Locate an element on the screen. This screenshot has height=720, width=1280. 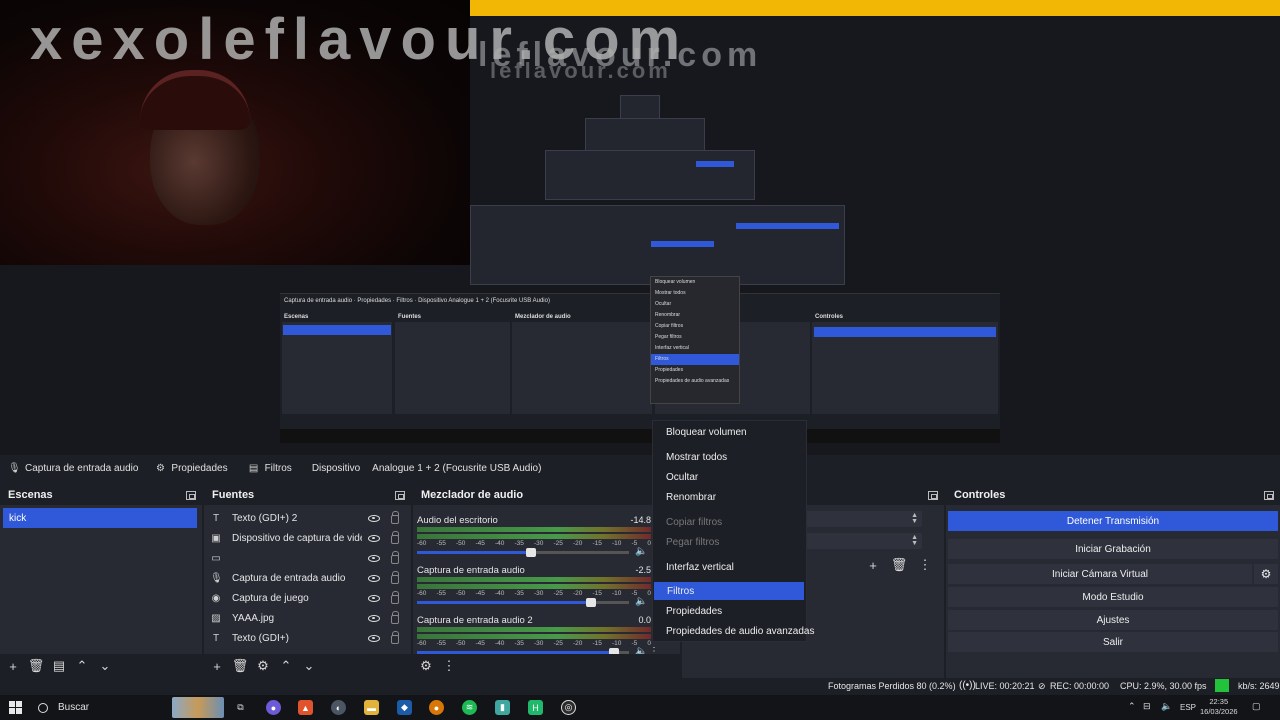
meter-tick-label: -60 is located at coordinates (422, 643).